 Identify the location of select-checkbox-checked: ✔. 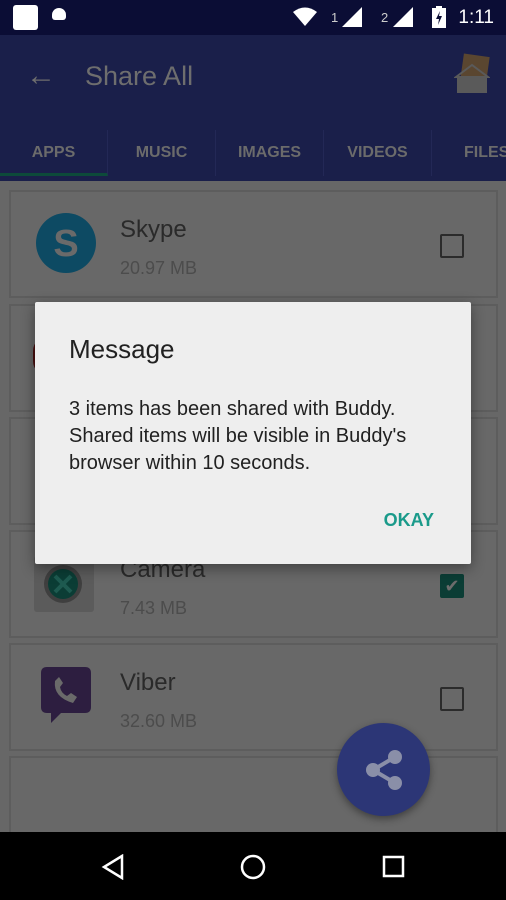
(452, 586).